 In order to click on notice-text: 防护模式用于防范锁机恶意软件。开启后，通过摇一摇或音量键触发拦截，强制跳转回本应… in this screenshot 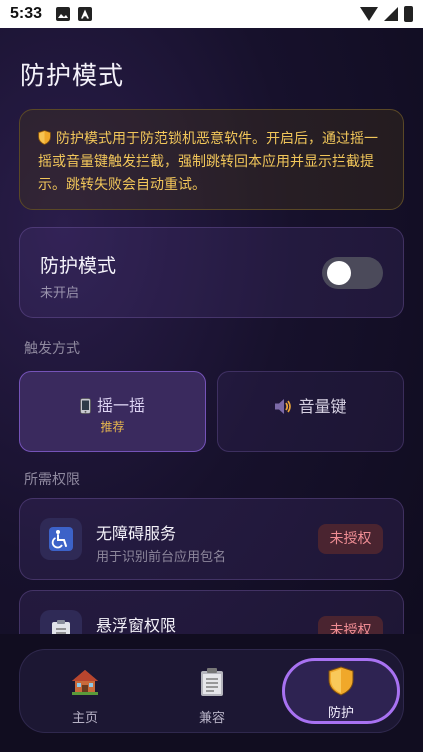, I will do `click(208, 162)`.